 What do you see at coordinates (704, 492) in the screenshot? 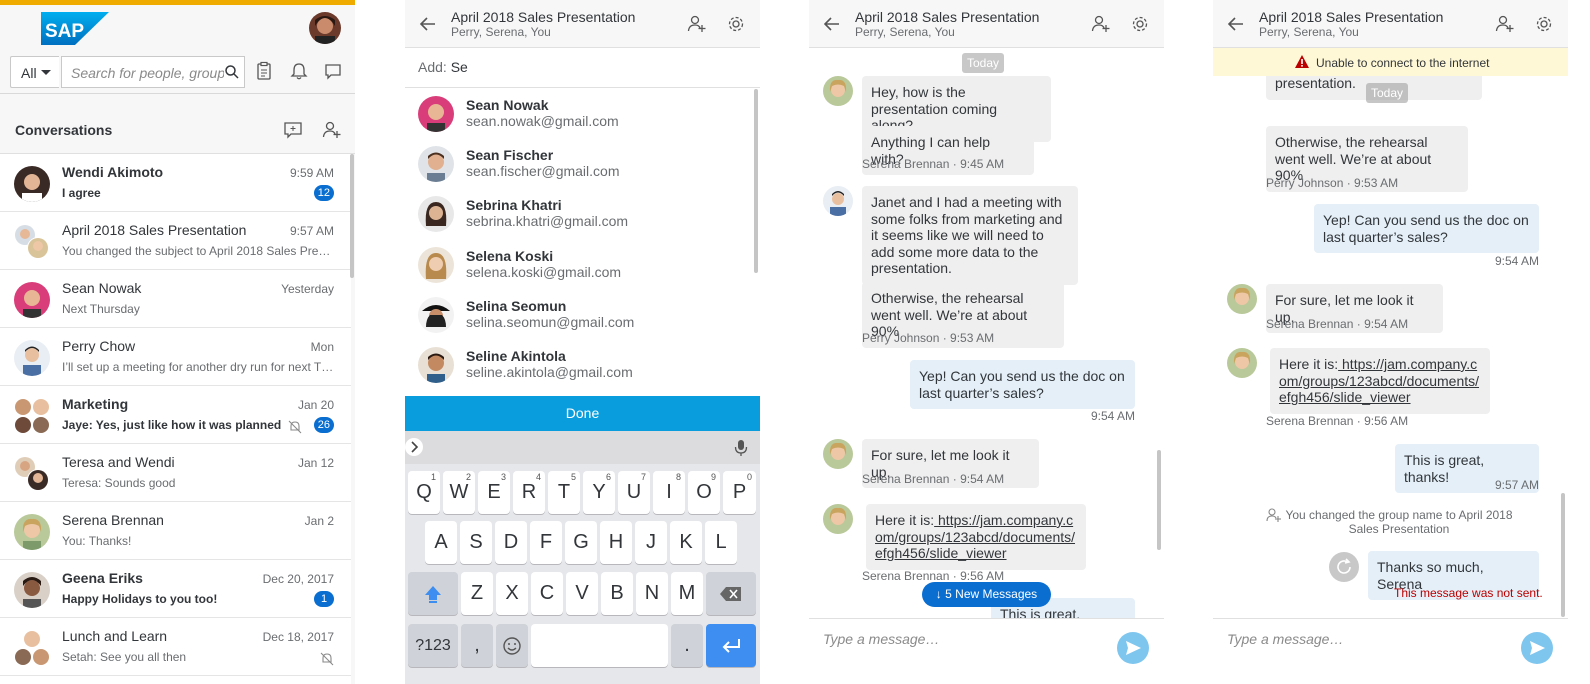
I see `key-o: 9O` at bounding box center [704, 492].